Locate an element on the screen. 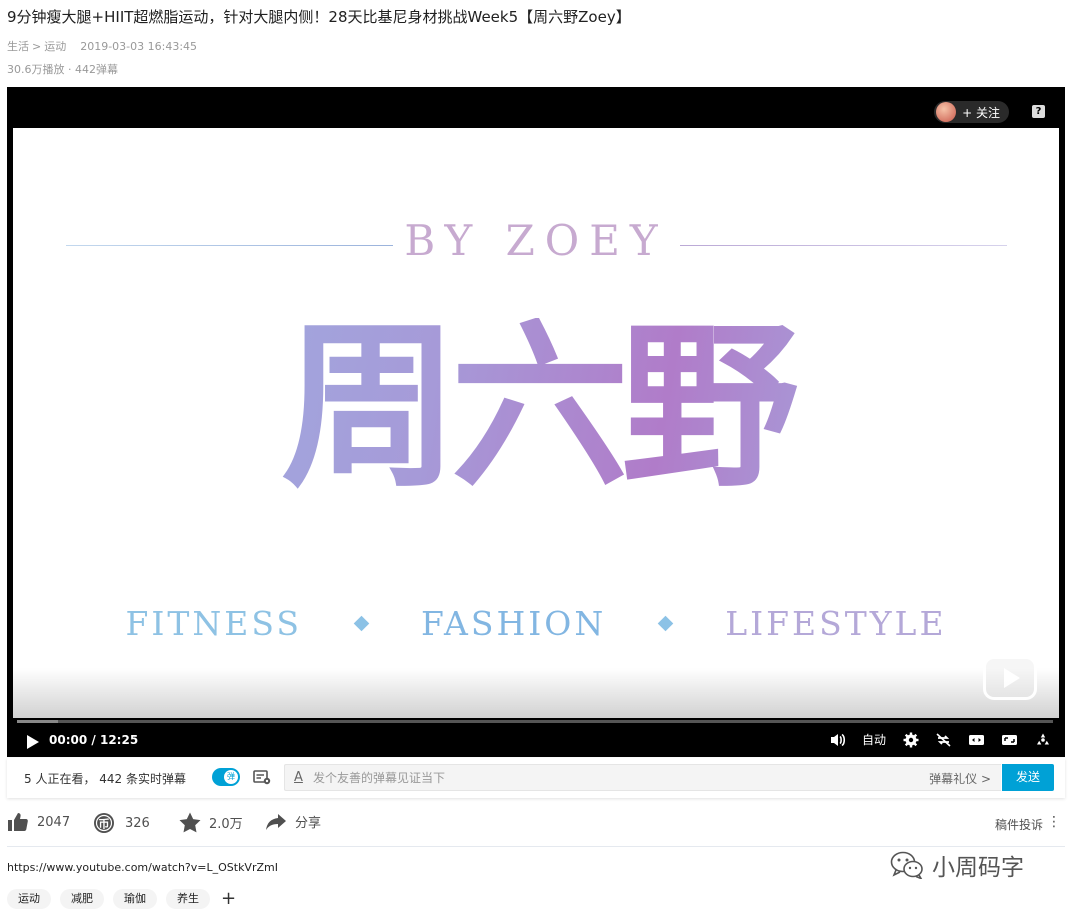 This screenshot has width=1080, height=910. danmaku-bar: 5 人正在看， 442 条实时弹幕 弹 A 弹幕礼仪 > 发送 is located at coordinates (536, 778).